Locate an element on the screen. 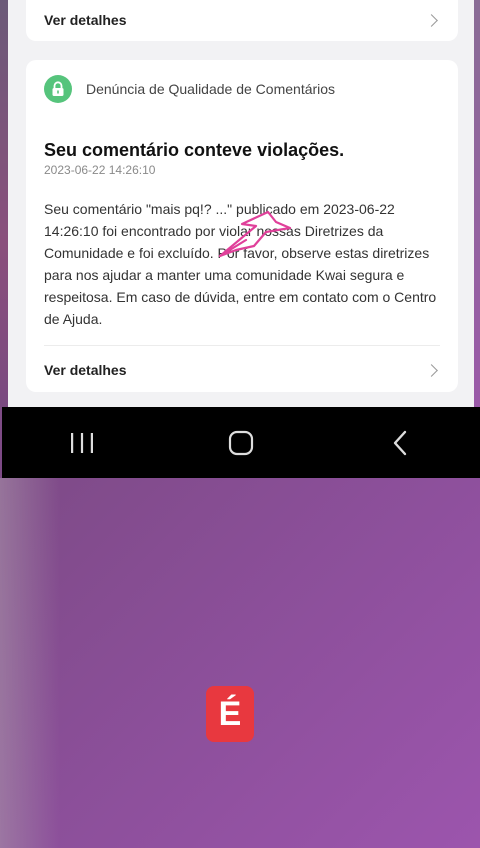 Image resolution: width=480 pixels, height=848 pixels. back-icon is located at coordinates (400, 442).